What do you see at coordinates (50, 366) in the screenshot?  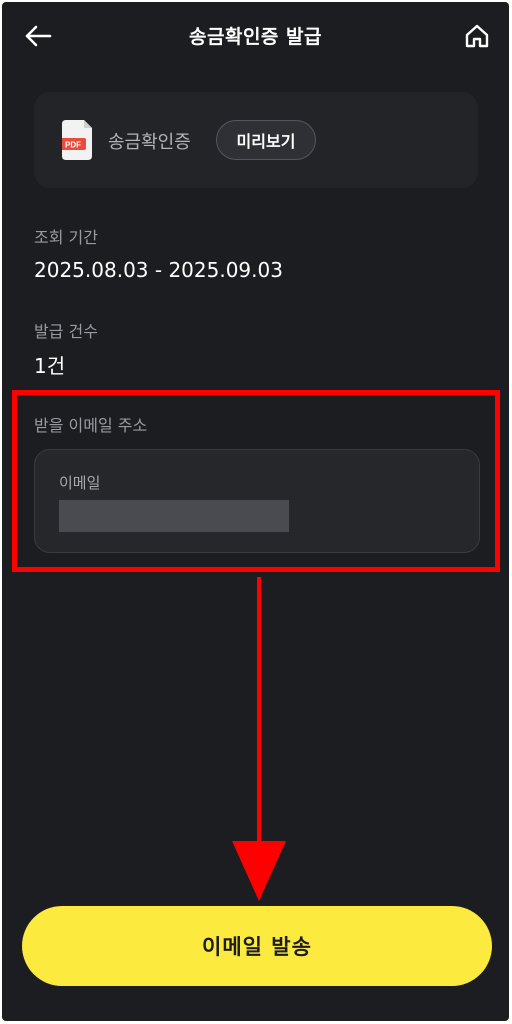 I see `count-value: 1건` at bounding box center [50, 366].